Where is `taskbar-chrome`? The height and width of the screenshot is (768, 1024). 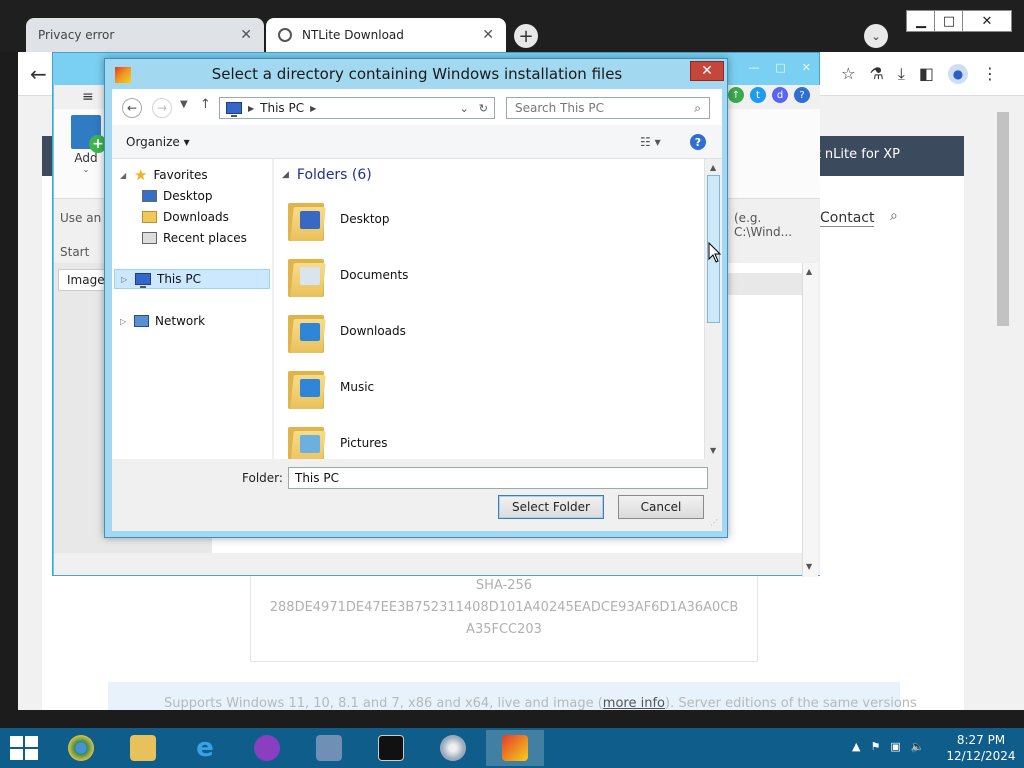
taskbar-chrome is located at coordinates (81, 748).